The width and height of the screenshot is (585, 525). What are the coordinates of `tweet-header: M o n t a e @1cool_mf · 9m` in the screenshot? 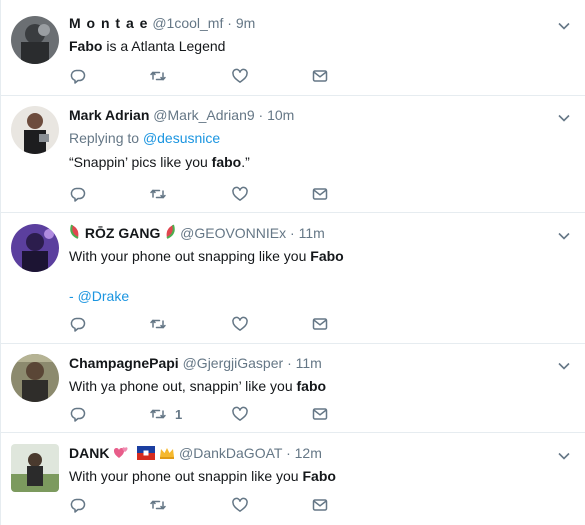 It's located at (307, 23).